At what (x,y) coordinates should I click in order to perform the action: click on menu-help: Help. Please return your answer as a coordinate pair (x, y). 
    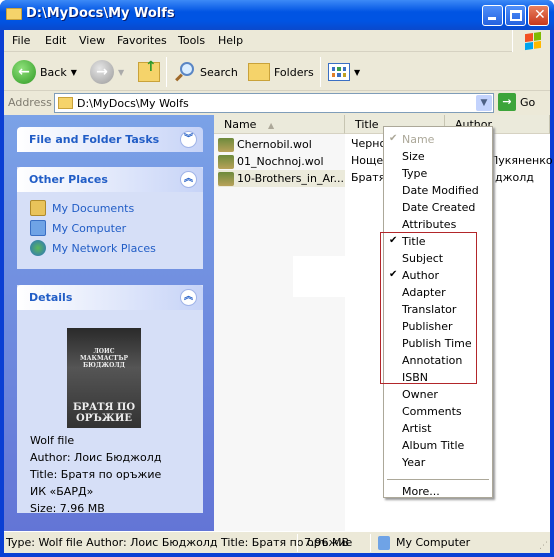
    Looking at the image, I should click on (230, 40).